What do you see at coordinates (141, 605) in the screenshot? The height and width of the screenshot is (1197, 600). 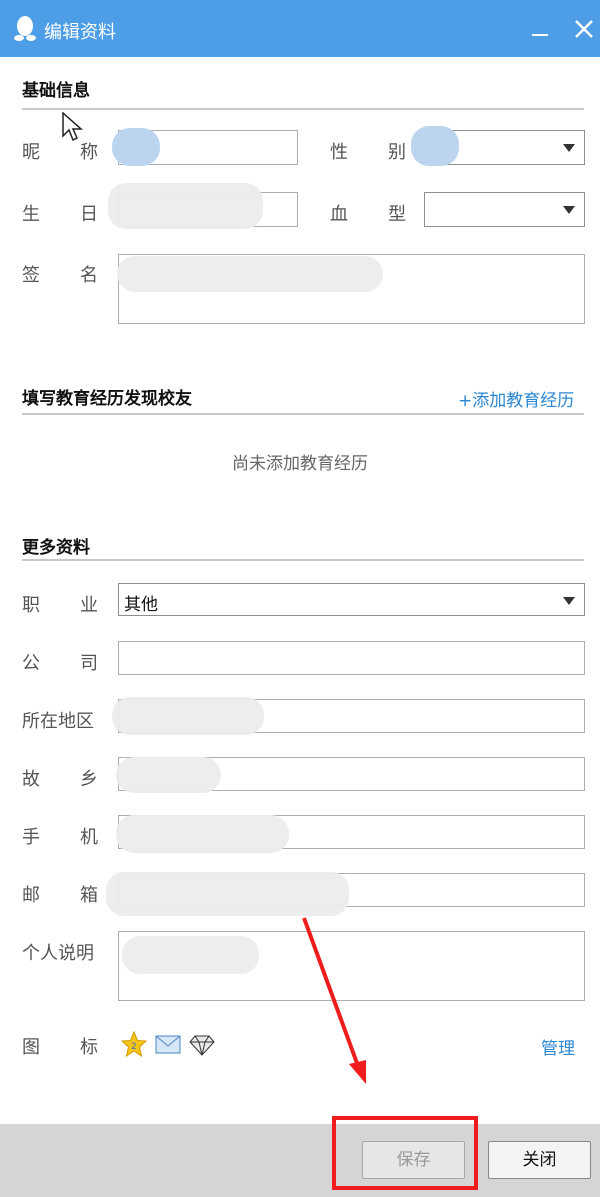 I see `job-selected-value: 其他` at bounding box center [141, 605].